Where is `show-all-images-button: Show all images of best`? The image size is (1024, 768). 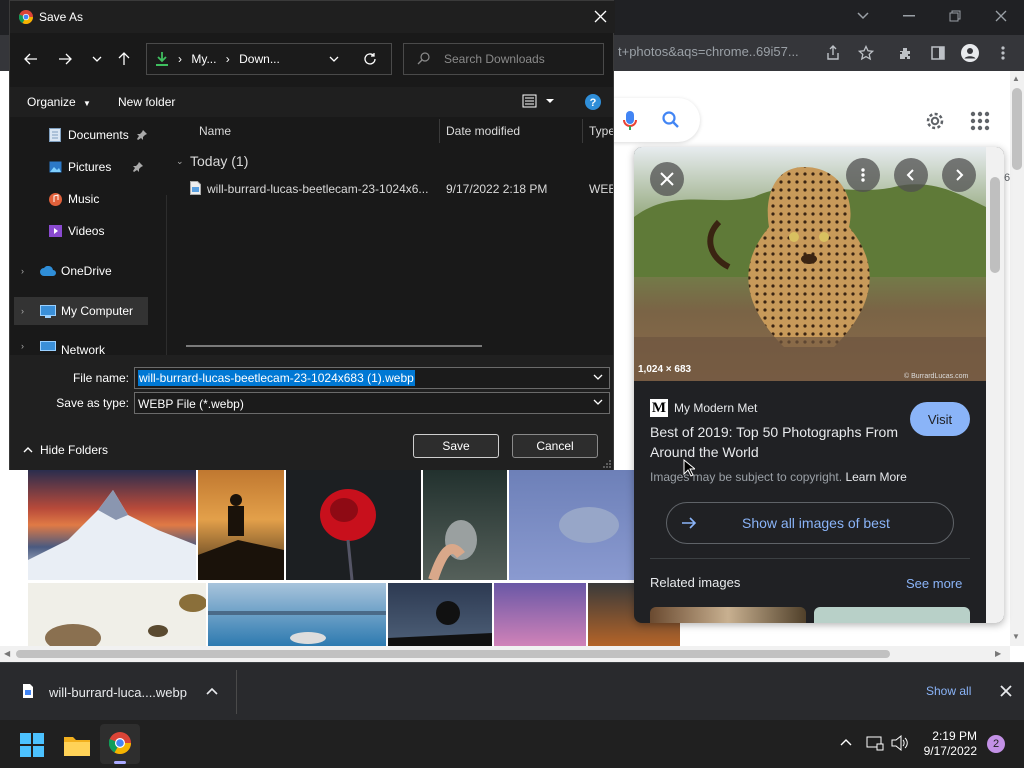 show-all-images-button: Show all images of best is located at coordinates (810, 523).